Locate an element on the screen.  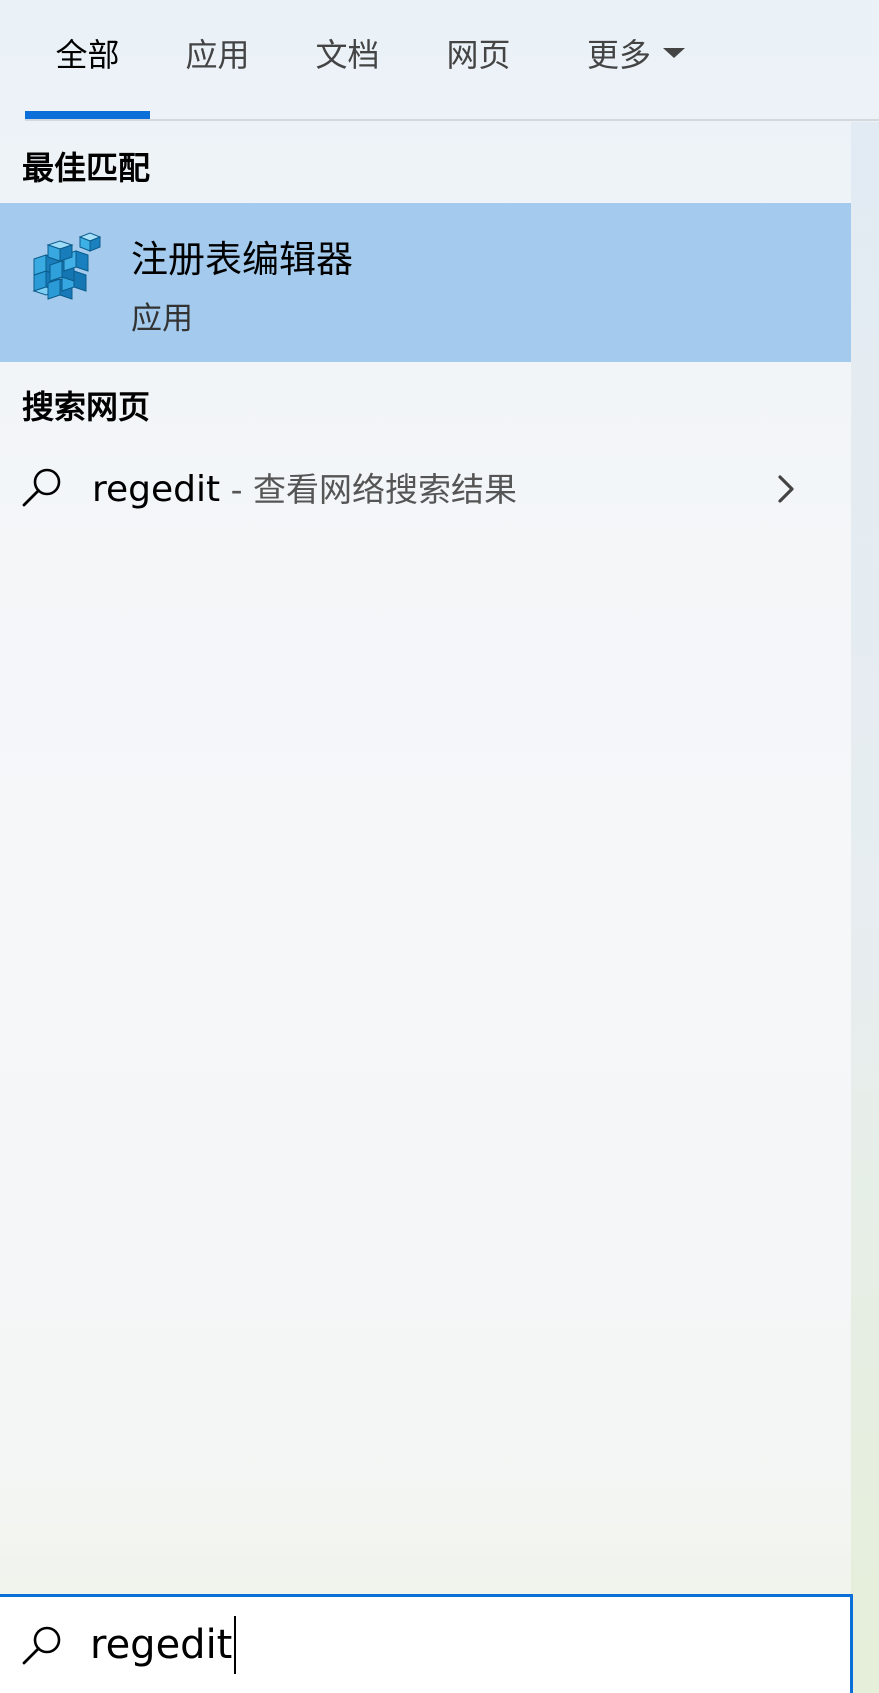
search-input-value: regedit is located at coordinates (161, 1645).